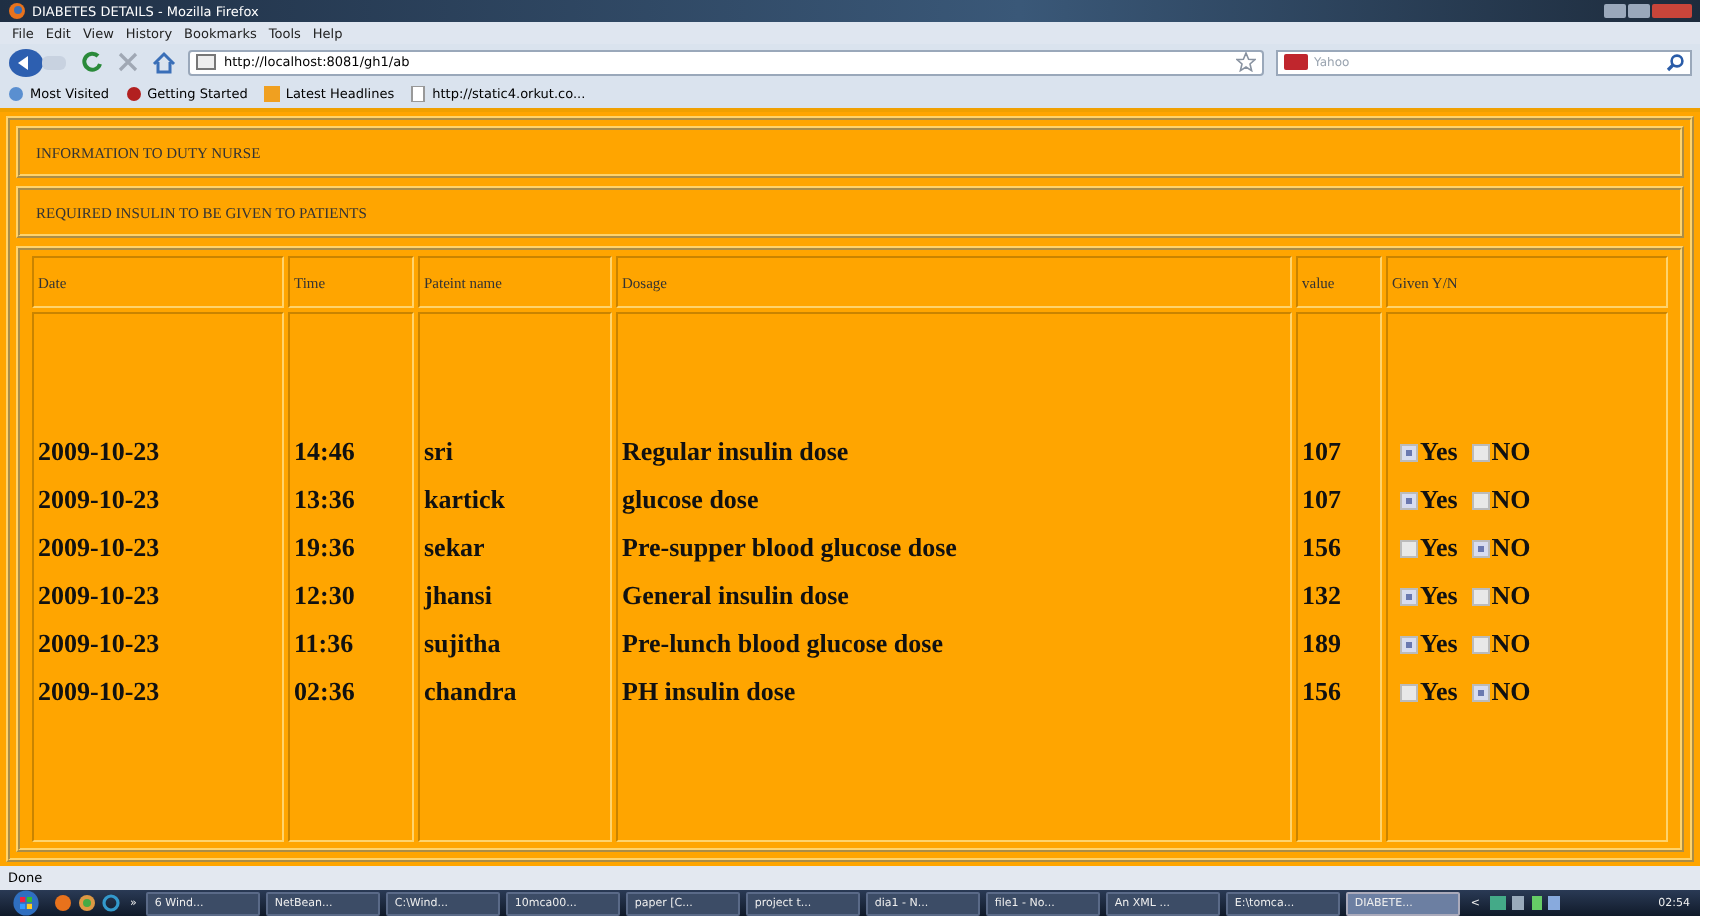 The width and height of the screenshot is (1724, 916). What do you see at coordinates (87, 903) in the screenshot?
I see `browser-icon` at bounding box center [87, 903].